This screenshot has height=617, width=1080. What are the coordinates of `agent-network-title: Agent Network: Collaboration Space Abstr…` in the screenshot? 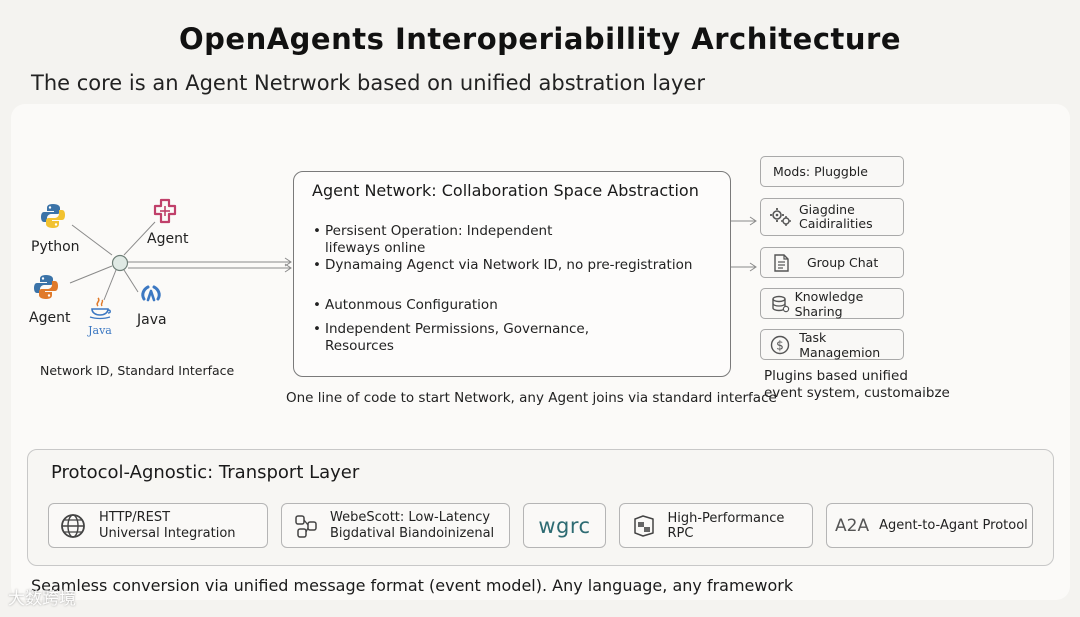 It's located at (505, 190).